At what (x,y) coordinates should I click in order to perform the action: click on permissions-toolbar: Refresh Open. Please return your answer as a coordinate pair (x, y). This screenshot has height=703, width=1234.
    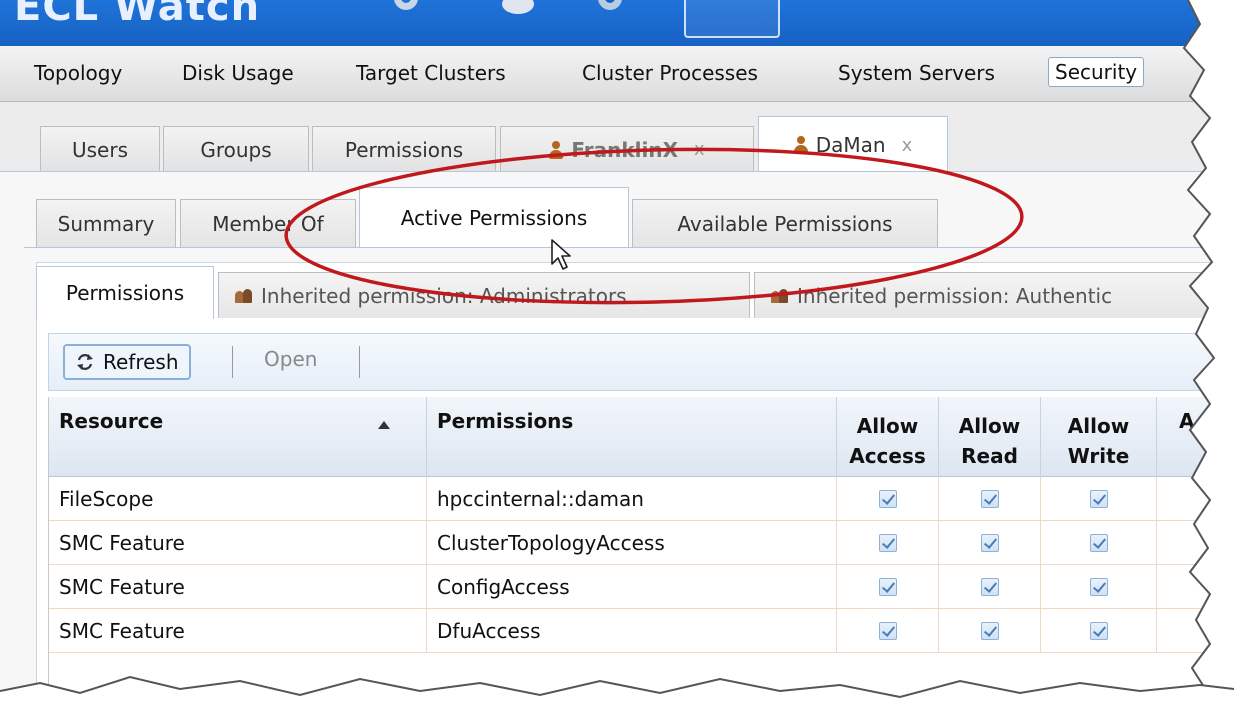
    Looking at the image, I should click on (641, 362).